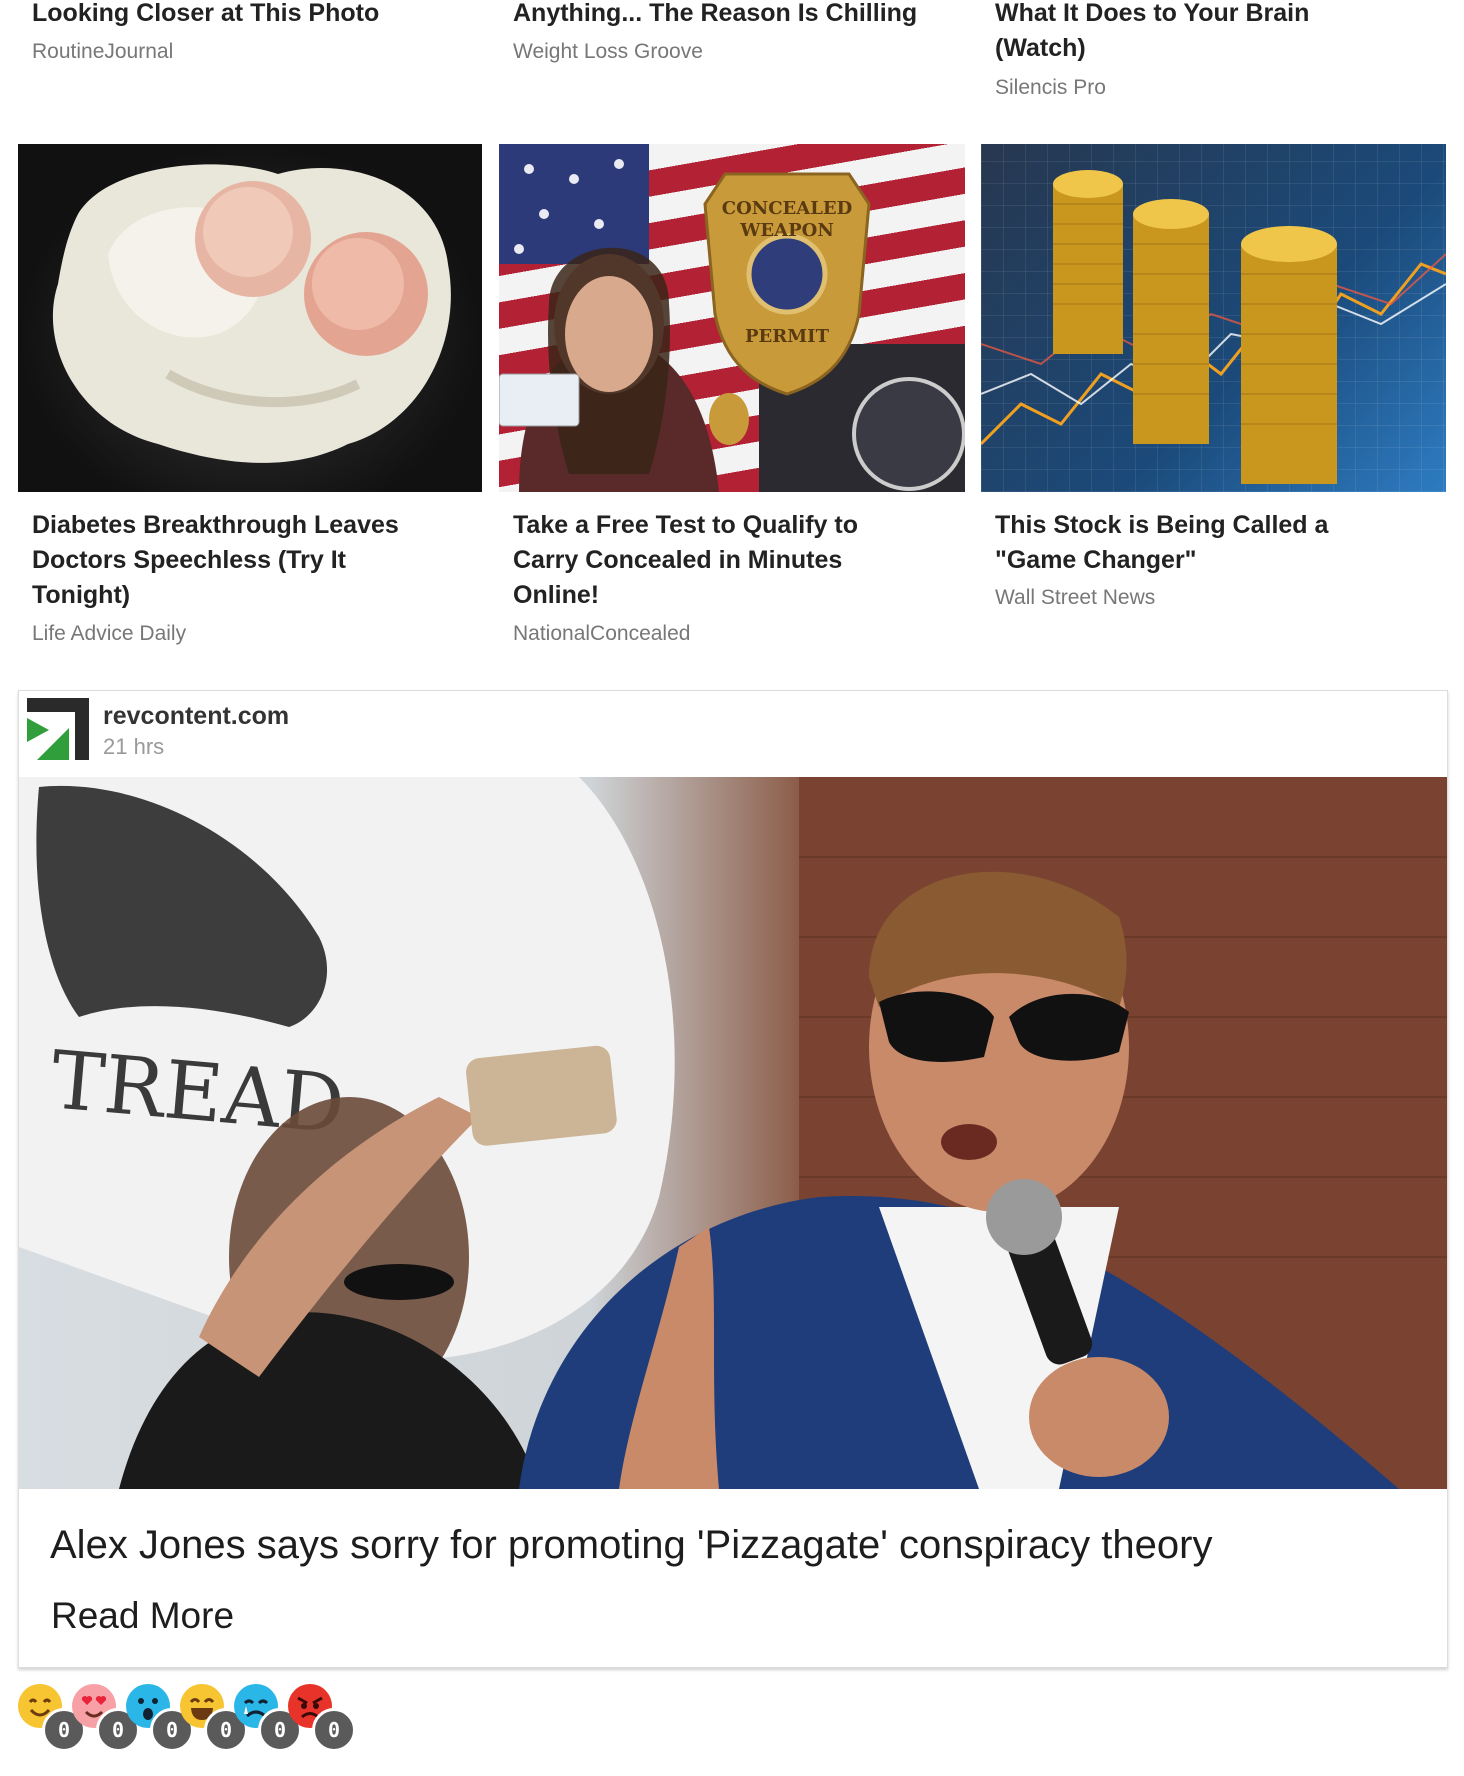 The image size is (1464, 1776). What do you see at coordinates (787, 336) in the screenshot?
I see `badge-text-permit: PERMIT` at bounding box center [787, 336].